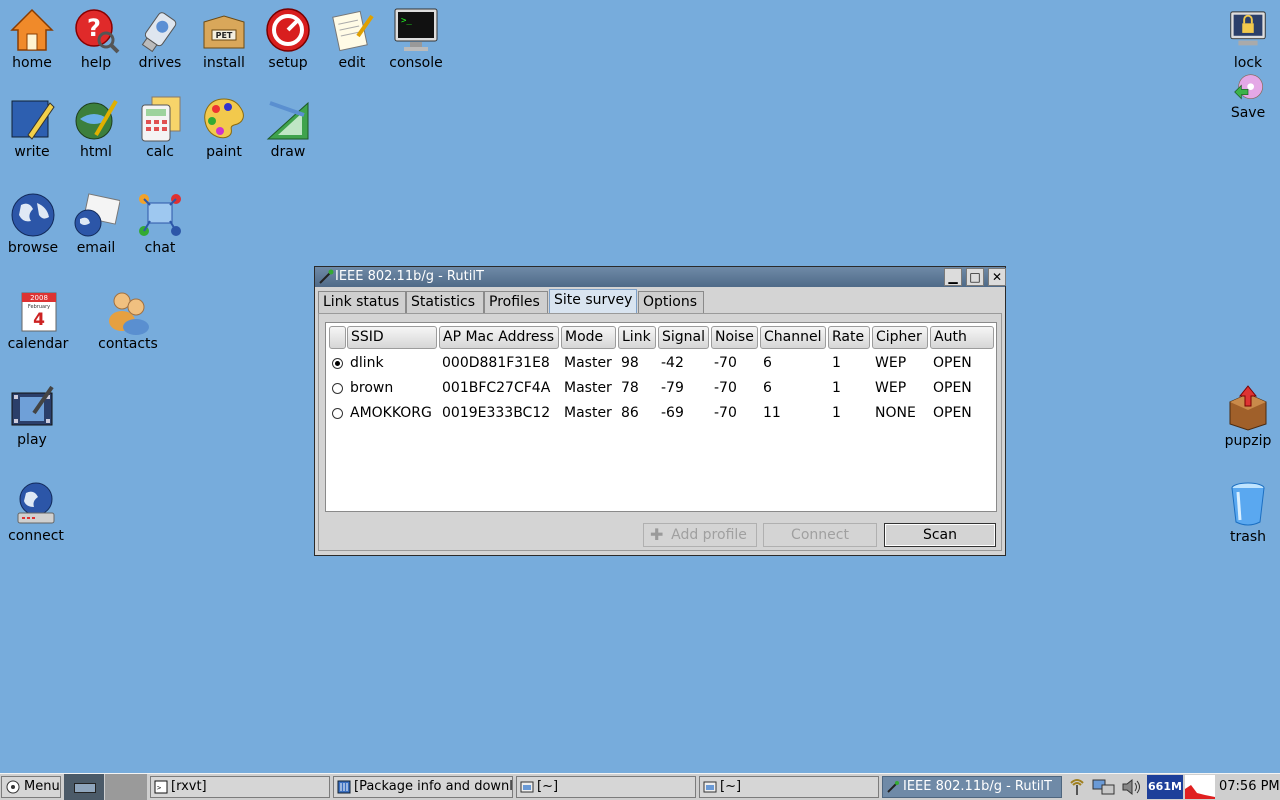  What do you see at coordinates (1249, 787) in the screenshot?
I see `clock: 07:56 PM` at bounding box center [1249, 787].